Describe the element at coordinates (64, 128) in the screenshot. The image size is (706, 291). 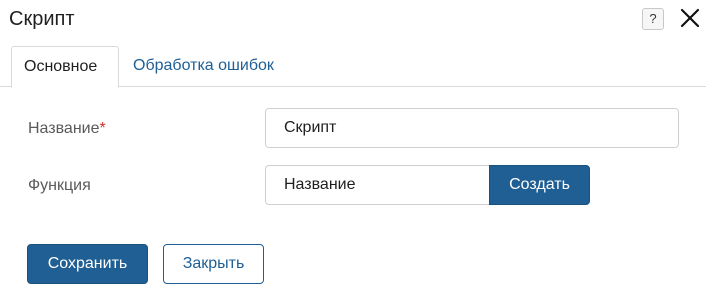
I see `name-label-text: Название` at that location.